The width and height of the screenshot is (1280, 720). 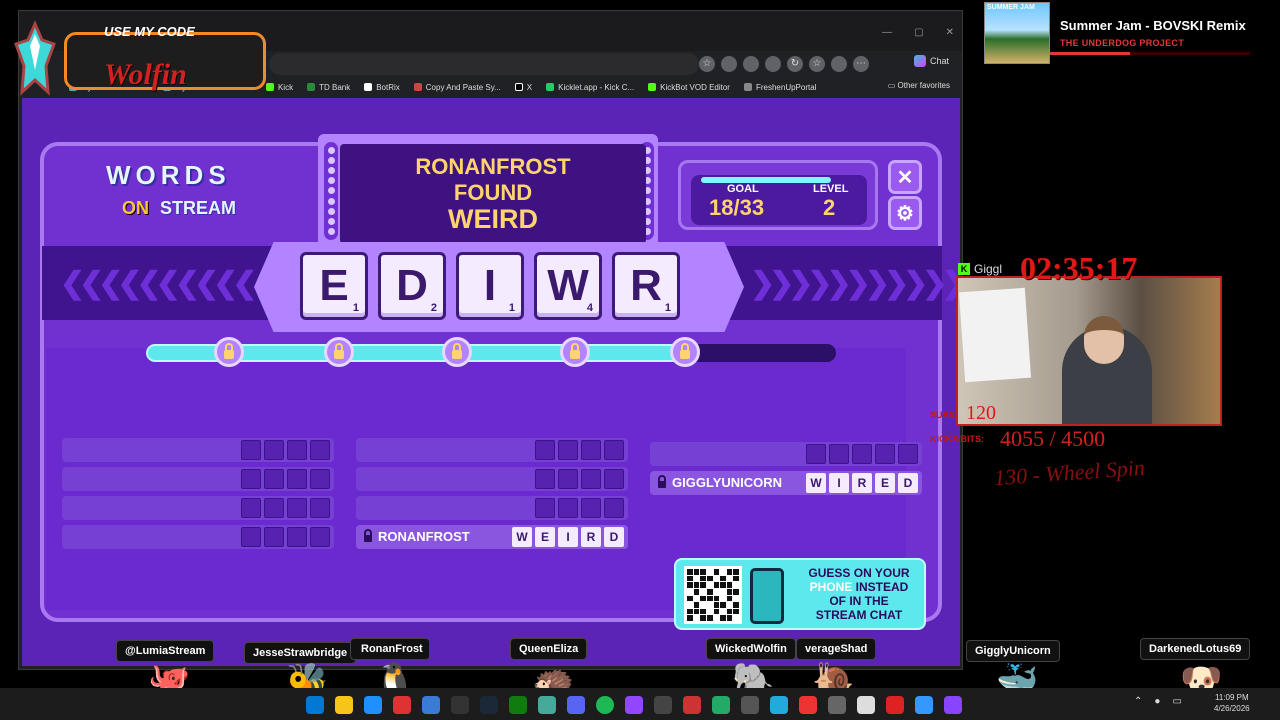 What do you see at coordinates (484, 64) in the screenshot?
I see `address-bar` at bounding box center [484, 64].